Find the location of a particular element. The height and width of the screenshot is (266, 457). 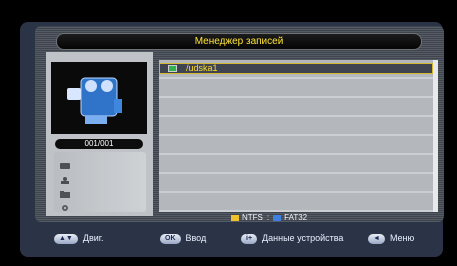

menu-key: ◄ is located at coordinates (376, 238).